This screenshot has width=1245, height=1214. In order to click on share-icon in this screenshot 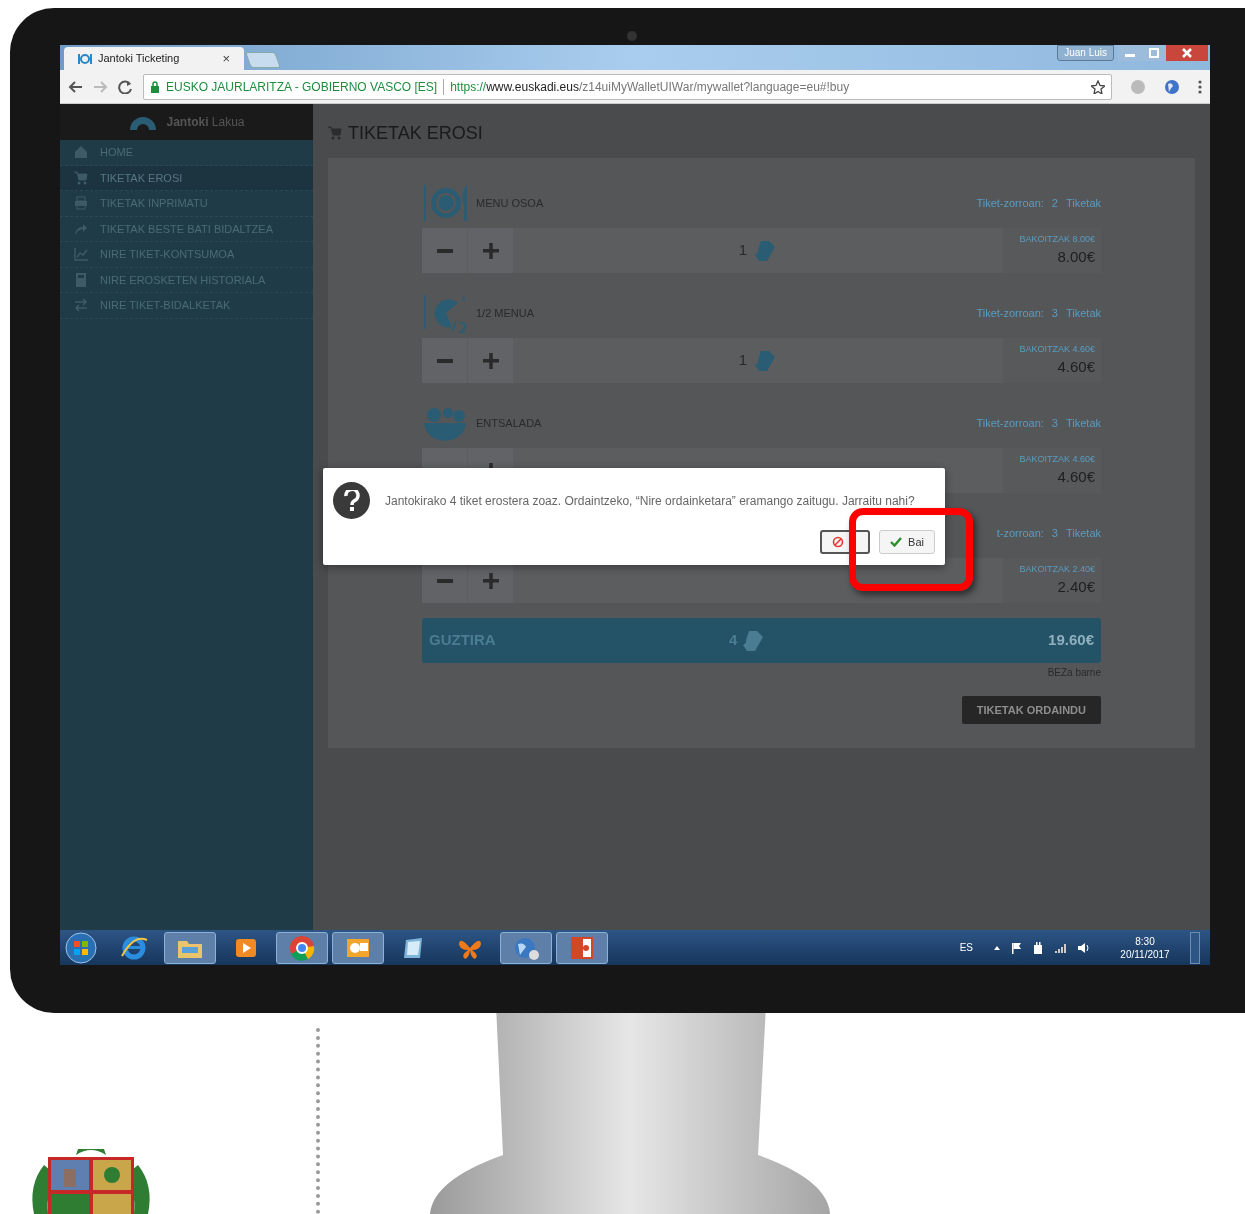, I will do `click(81, 228)`.